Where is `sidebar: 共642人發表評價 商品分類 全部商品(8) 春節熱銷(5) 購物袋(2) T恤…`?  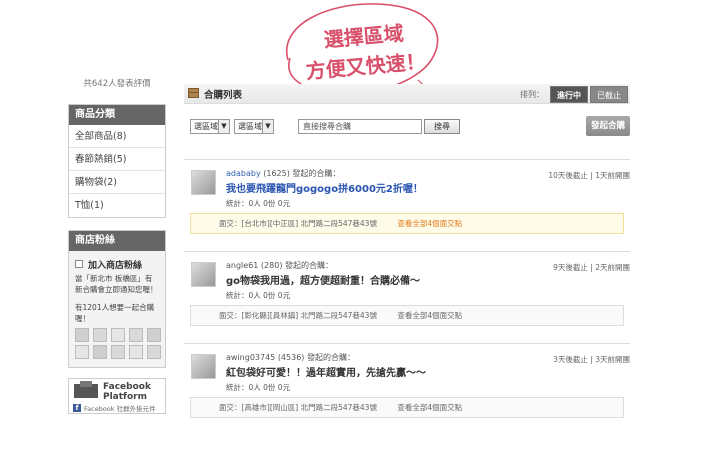
sidebar: 共642人發表評價 商品分類 全部商品(8) 春節熱銷(5) 購物袋(2) T恤… is located at coordinates (117, 245).